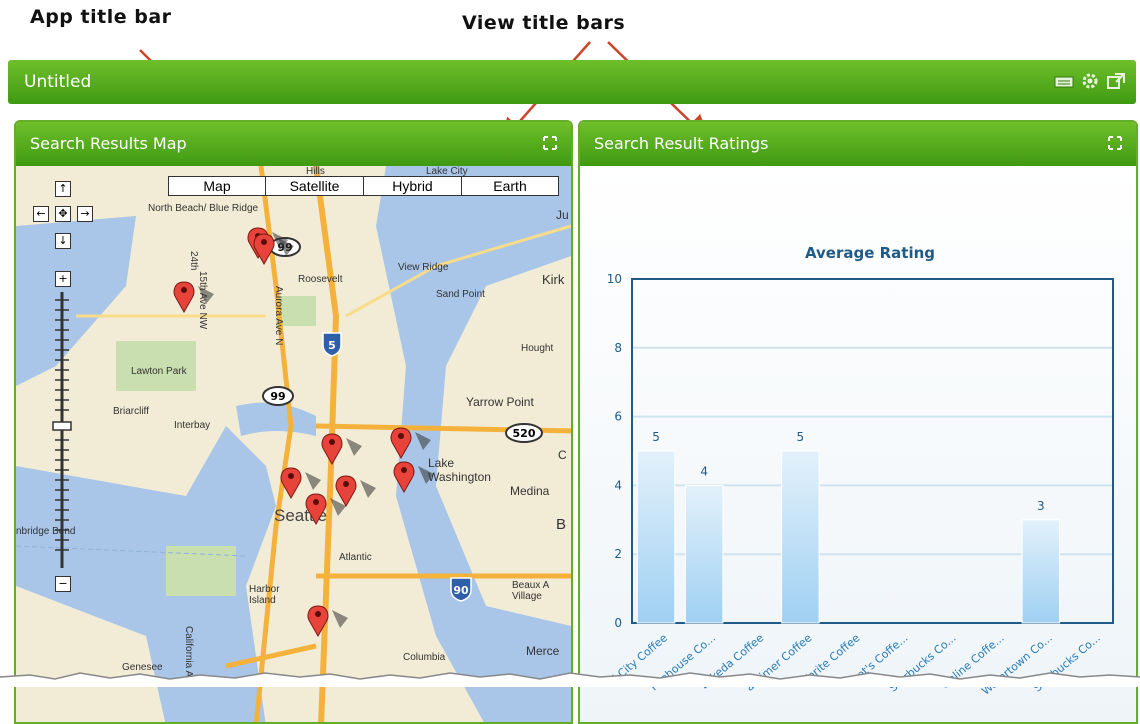  I want to click on y-tick-label: 6, so click(618, 417).